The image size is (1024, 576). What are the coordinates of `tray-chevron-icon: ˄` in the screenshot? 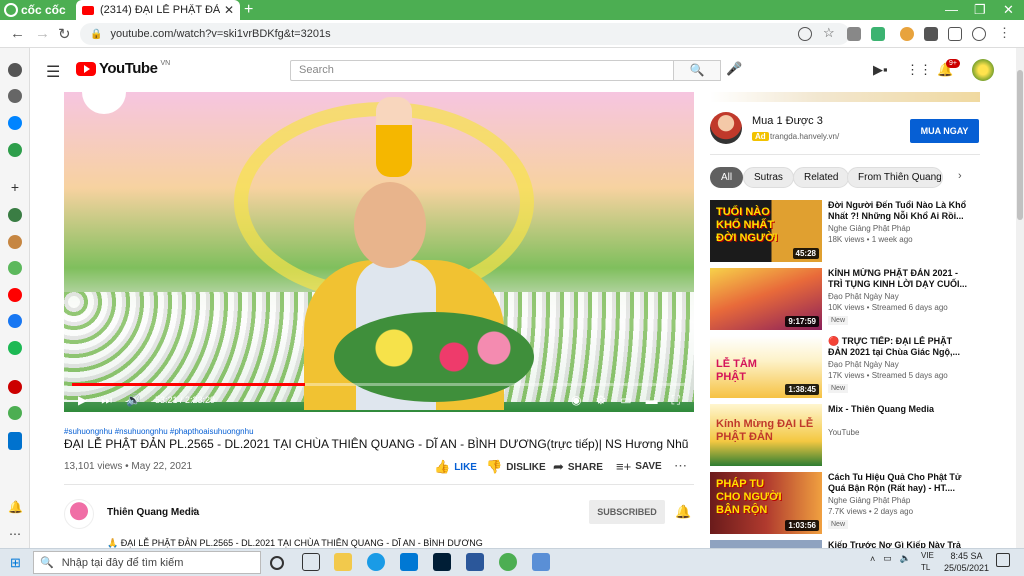 It's located at (872, 559).